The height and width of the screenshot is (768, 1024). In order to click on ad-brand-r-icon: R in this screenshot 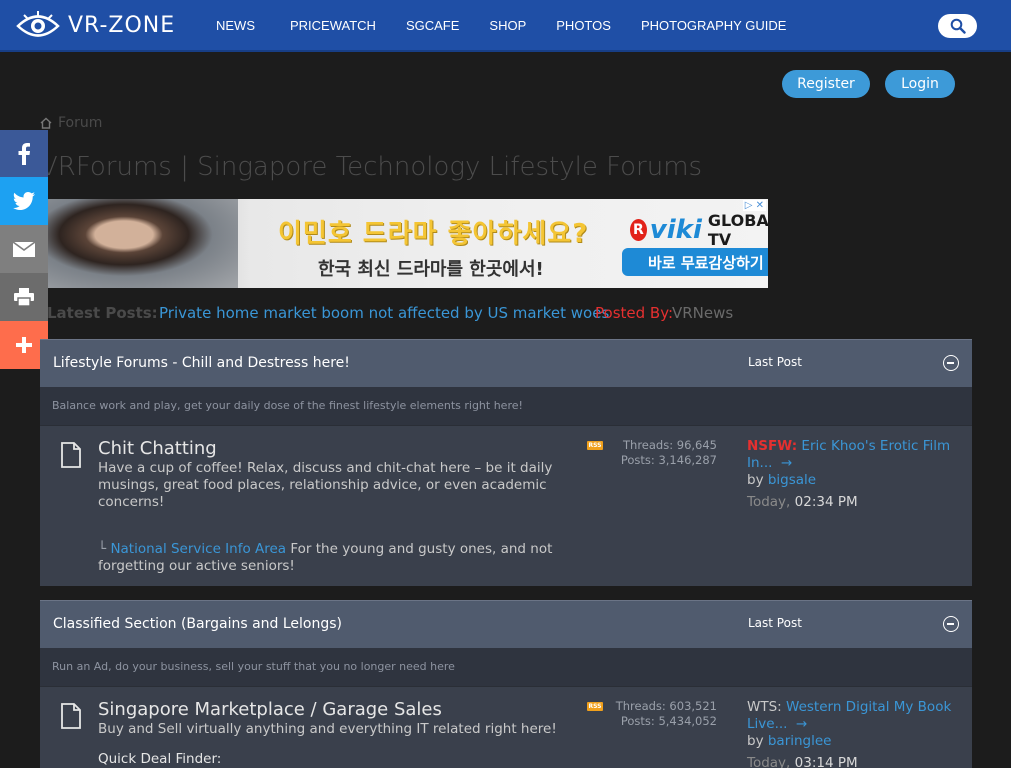, I will do `click(638, 230)`.